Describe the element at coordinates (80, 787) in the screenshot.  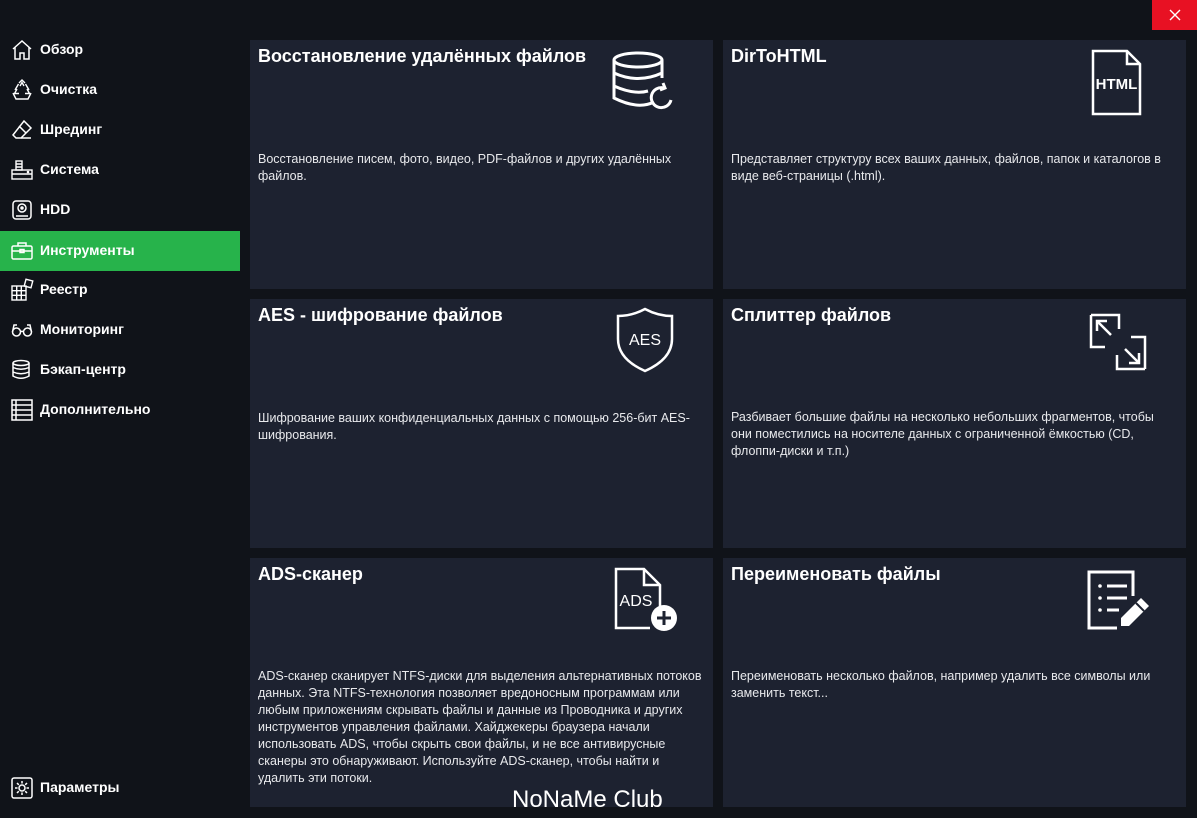
I see `settings-label: Параметры` at that location.